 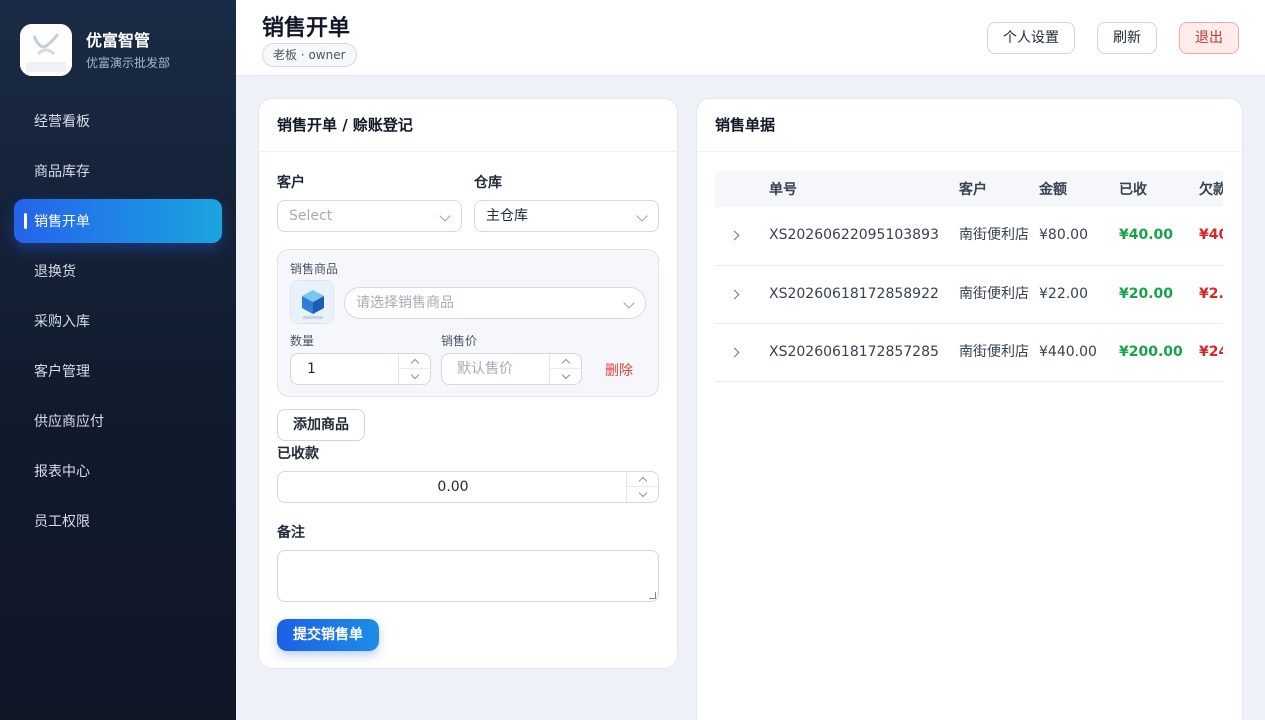 What do you see at coordinates (118, 121) in the screenshot?
I see `sidebar-item-dashboard: 经营看板` at bounding box center [118, 121].